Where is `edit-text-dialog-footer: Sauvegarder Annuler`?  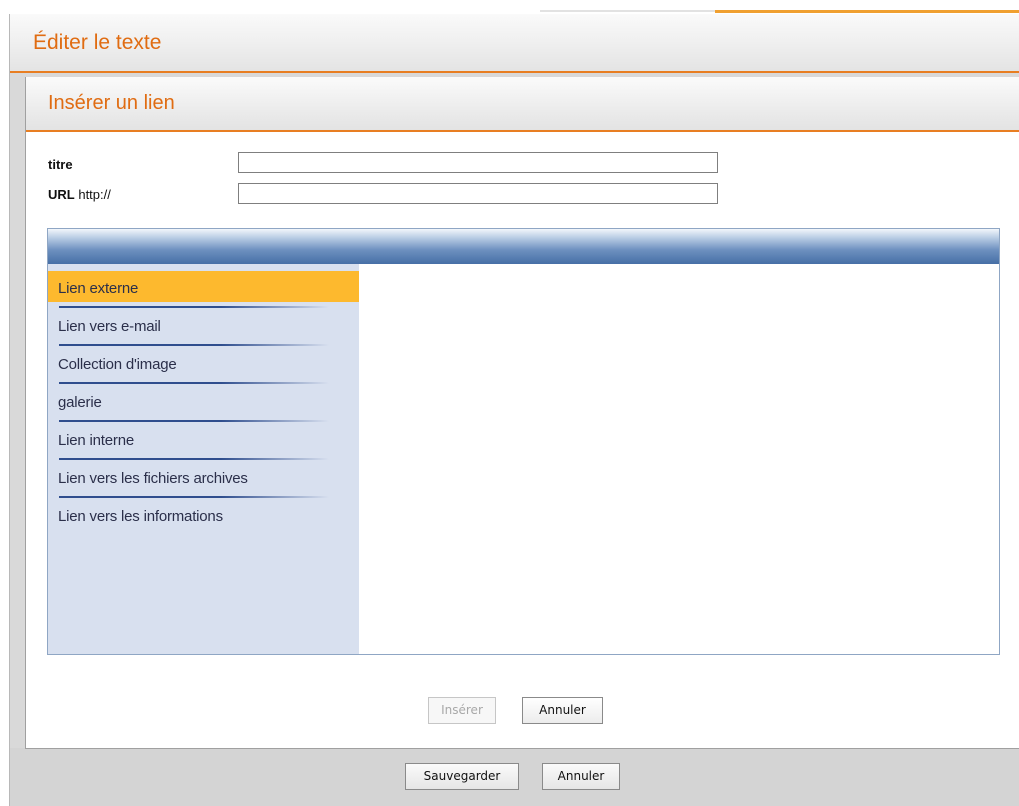
edit-text-dialog-footer: Sauvegarder Annuler is located at coordinates (514, 777).